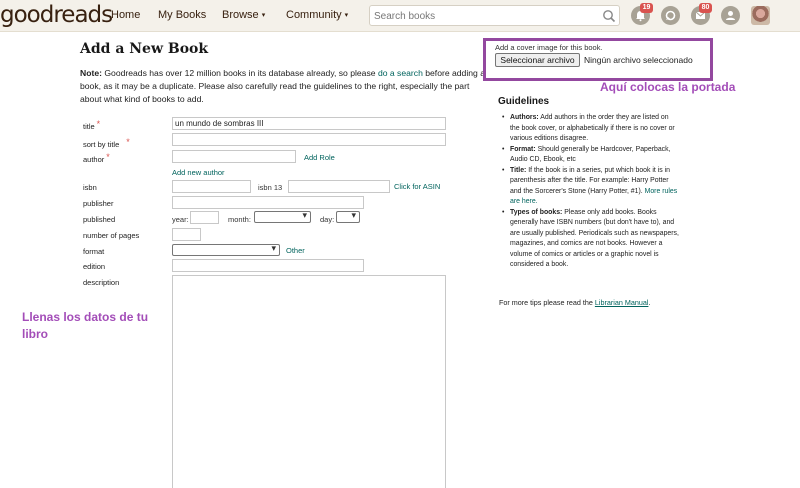  What do you see at coordinates (56, 15) in the screenshot?
I see `goodreads-logo: goodreads` at bounding box center [56, 15].